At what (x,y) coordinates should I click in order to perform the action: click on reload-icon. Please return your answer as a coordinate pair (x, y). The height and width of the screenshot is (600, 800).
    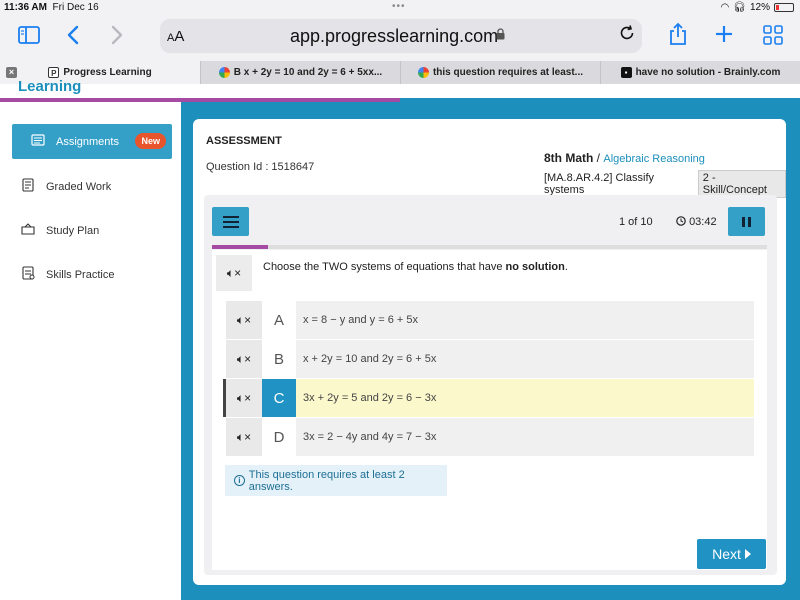
    Looking at the image, I should click on (627, 36).